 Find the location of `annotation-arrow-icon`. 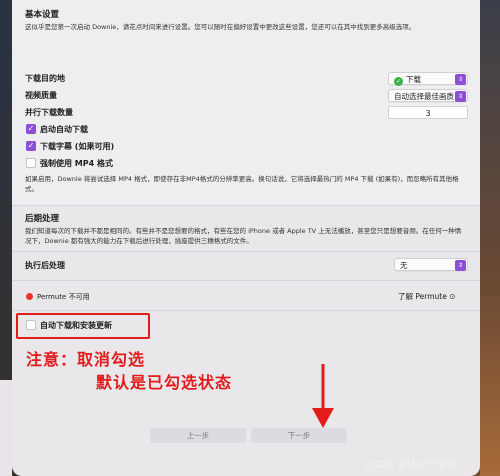

annotation-arrow-icon is located at coordinates (323, 396).